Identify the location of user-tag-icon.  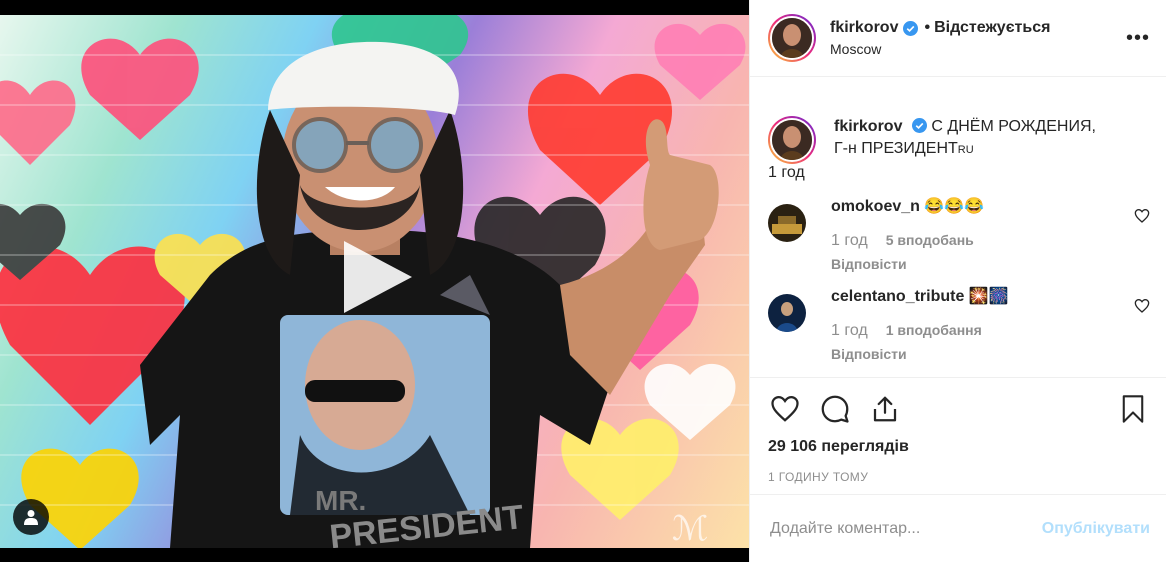
(31, 517).